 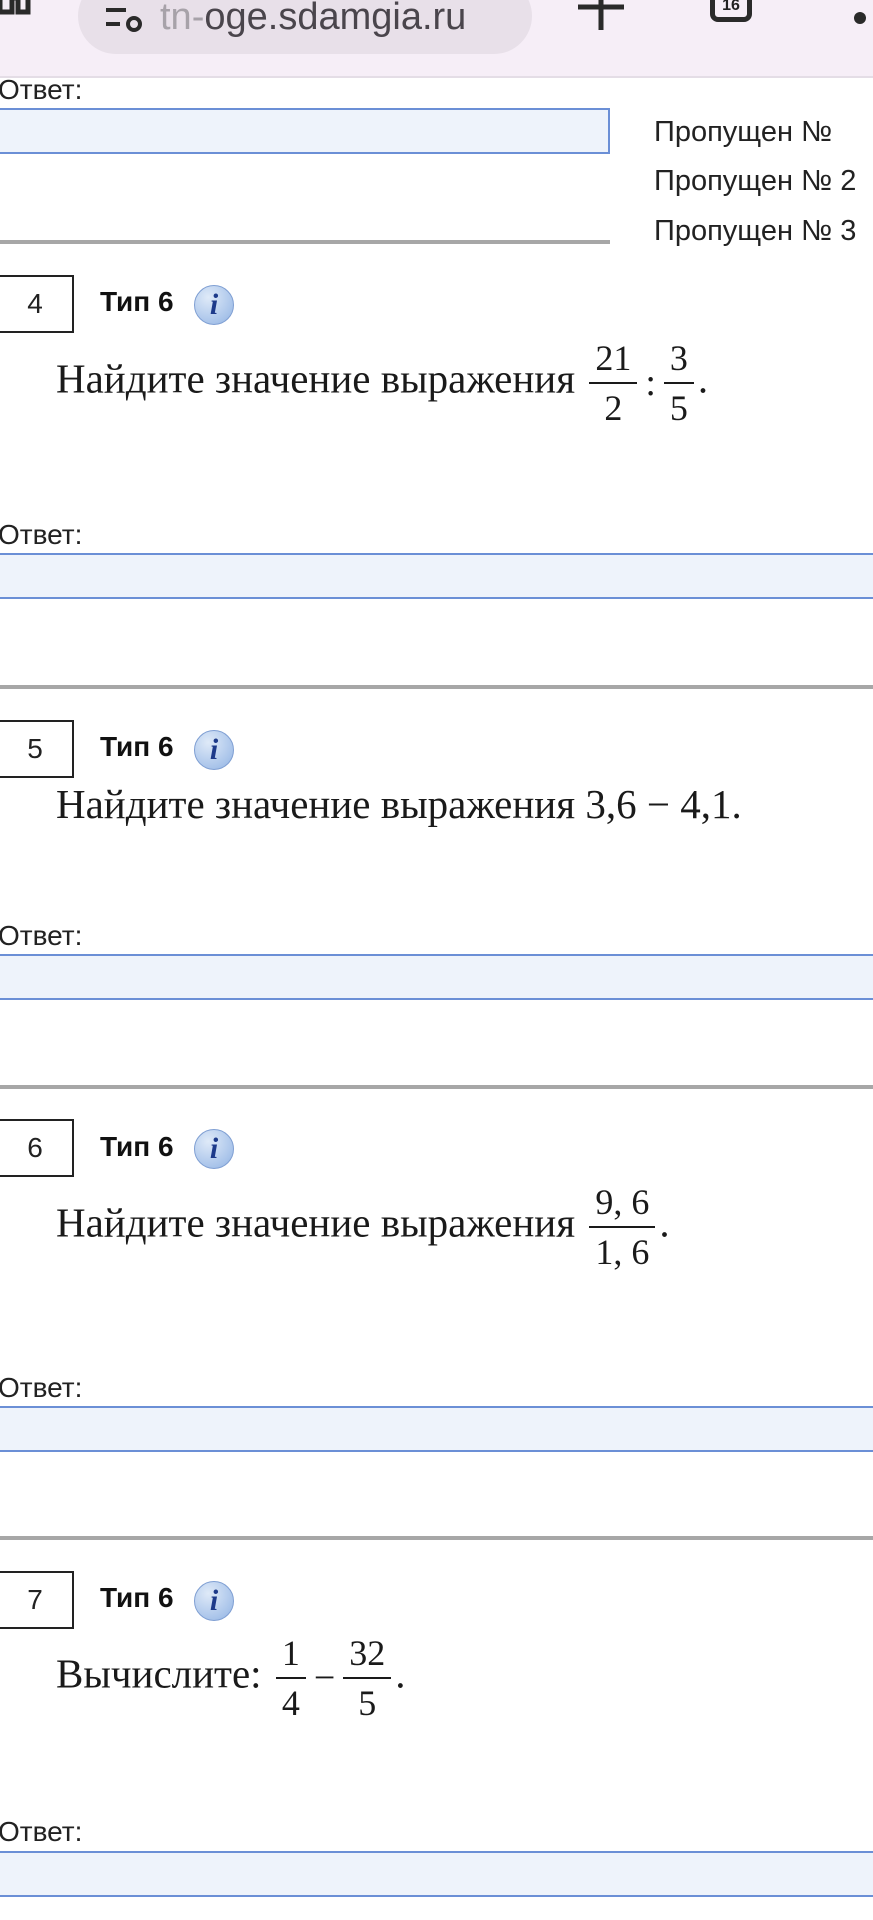 What do you see at coordinates (41, 89) in the screenshot?
I see `answer-label-3: Ответ:` at bounding box center [41, 89].